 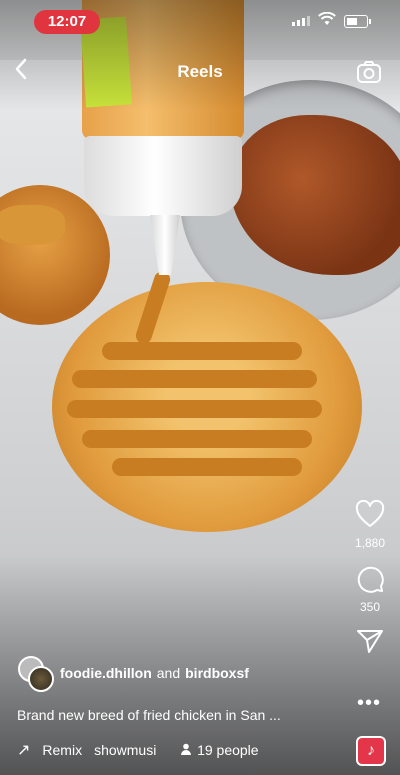 What do you see at coordinates (370, 579) in the screenshot?
I see `comment-icon` at bounding box center [370, 579].